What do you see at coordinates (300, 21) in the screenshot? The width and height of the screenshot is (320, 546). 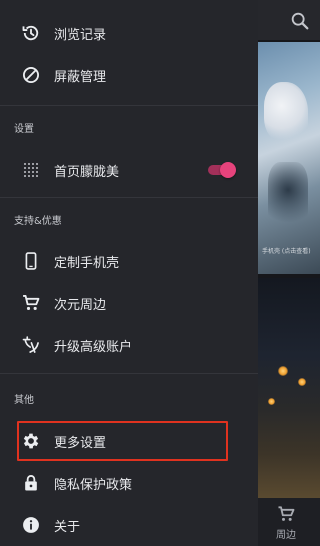 I see `search-icon` at bounding box center [300, 21].